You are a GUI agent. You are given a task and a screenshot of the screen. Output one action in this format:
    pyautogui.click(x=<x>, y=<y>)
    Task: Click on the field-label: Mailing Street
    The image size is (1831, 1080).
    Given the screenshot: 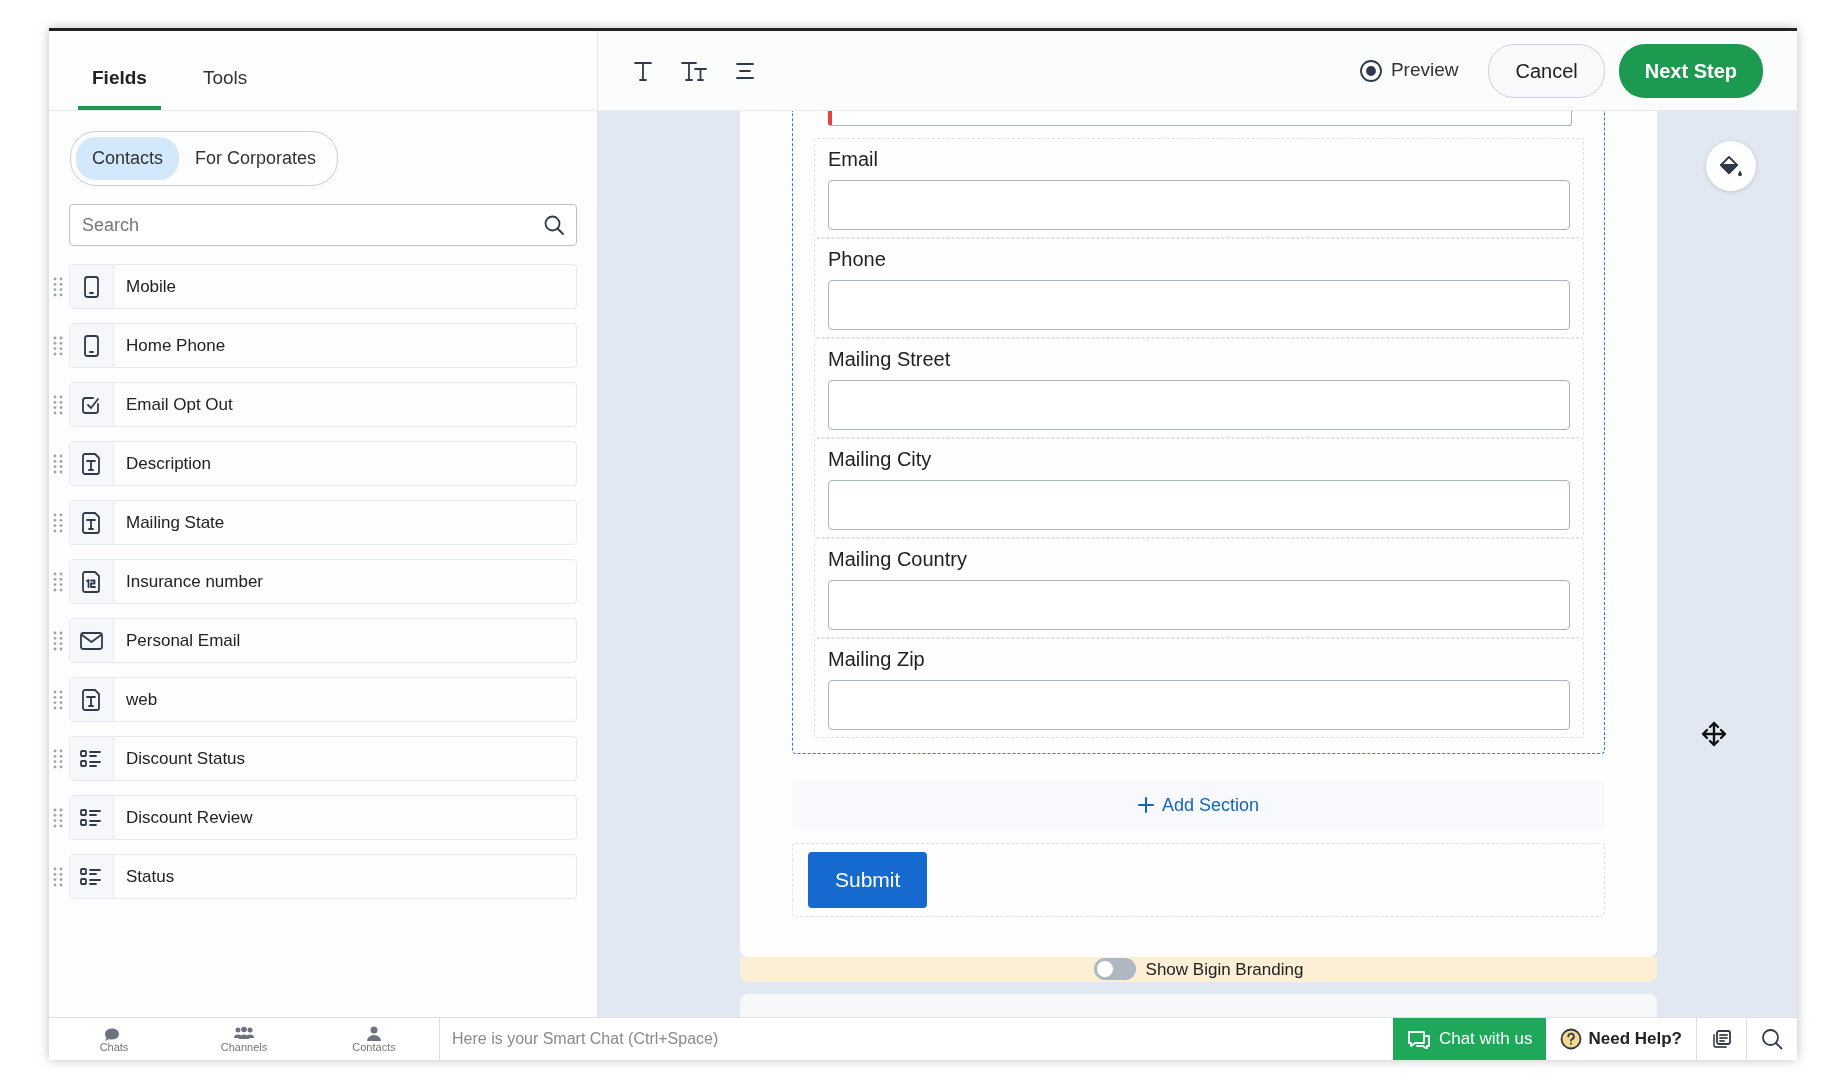 What is the action you would take?
    pyautogui.click(x=890, y=359)
    